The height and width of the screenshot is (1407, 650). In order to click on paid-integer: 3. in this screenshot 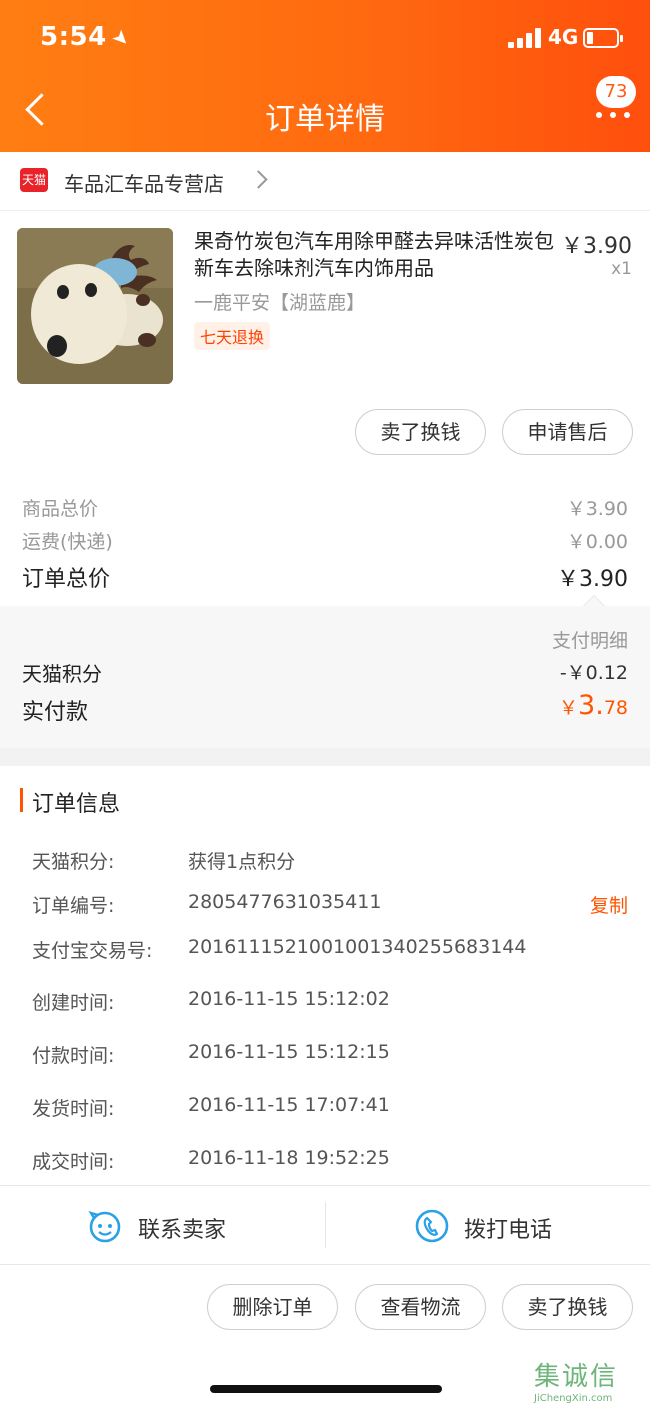, I will do `click(591, 705)`.